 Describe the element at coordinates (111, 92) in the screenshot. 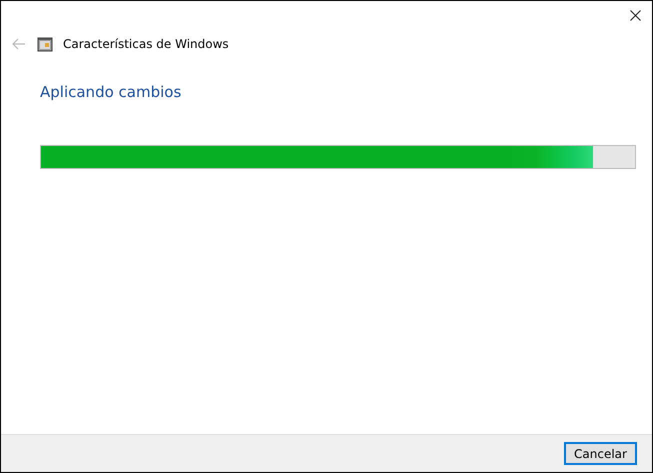

I see `status-heading: Aplicando cambios` at that location.